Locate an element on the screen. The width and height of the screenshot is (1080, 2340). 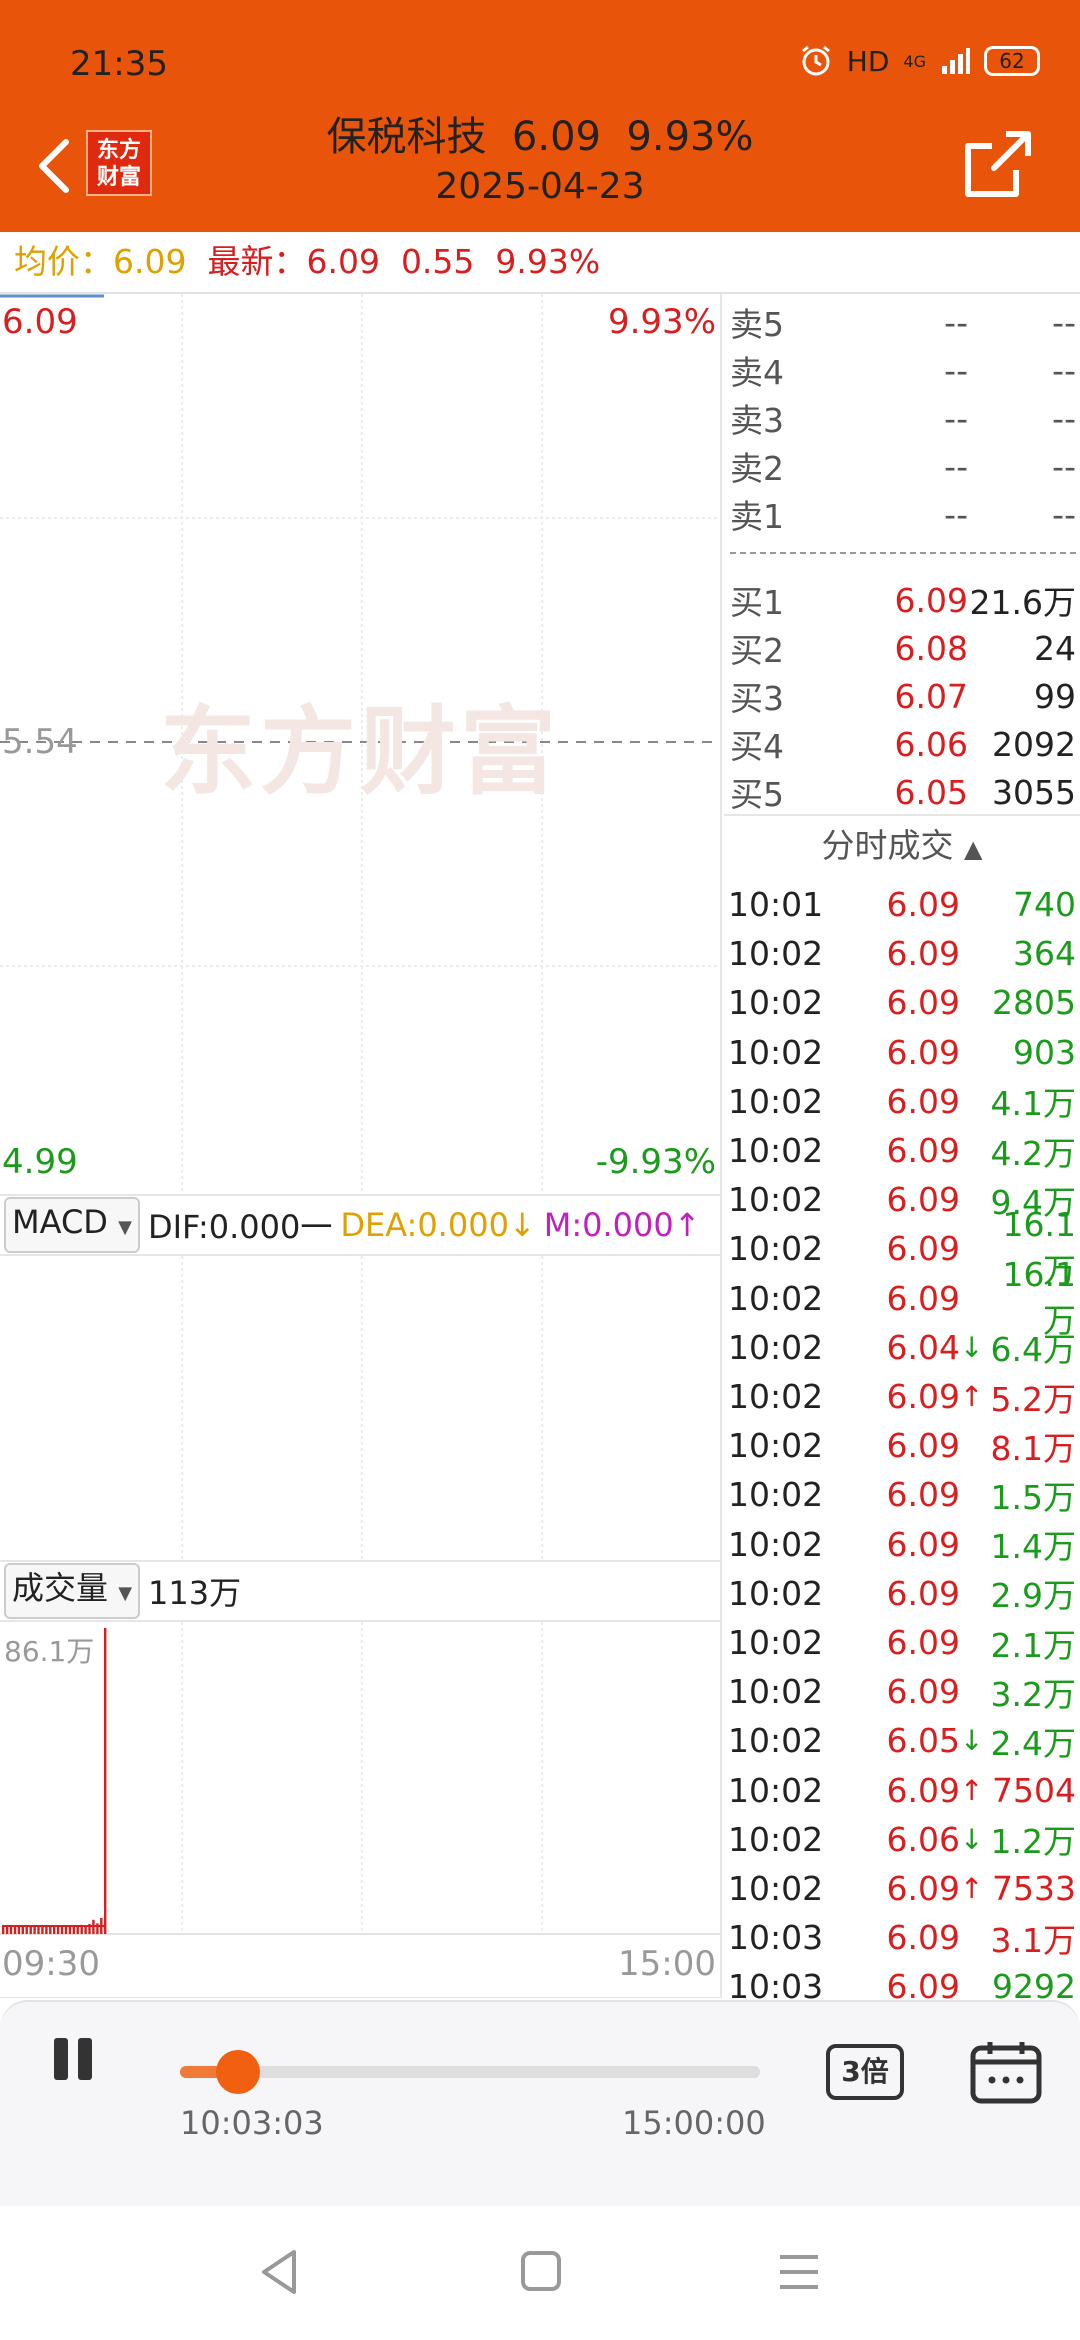
trade-row: 10:02 6.09 ↑ 7533 is located at coordinates (902, 1888).